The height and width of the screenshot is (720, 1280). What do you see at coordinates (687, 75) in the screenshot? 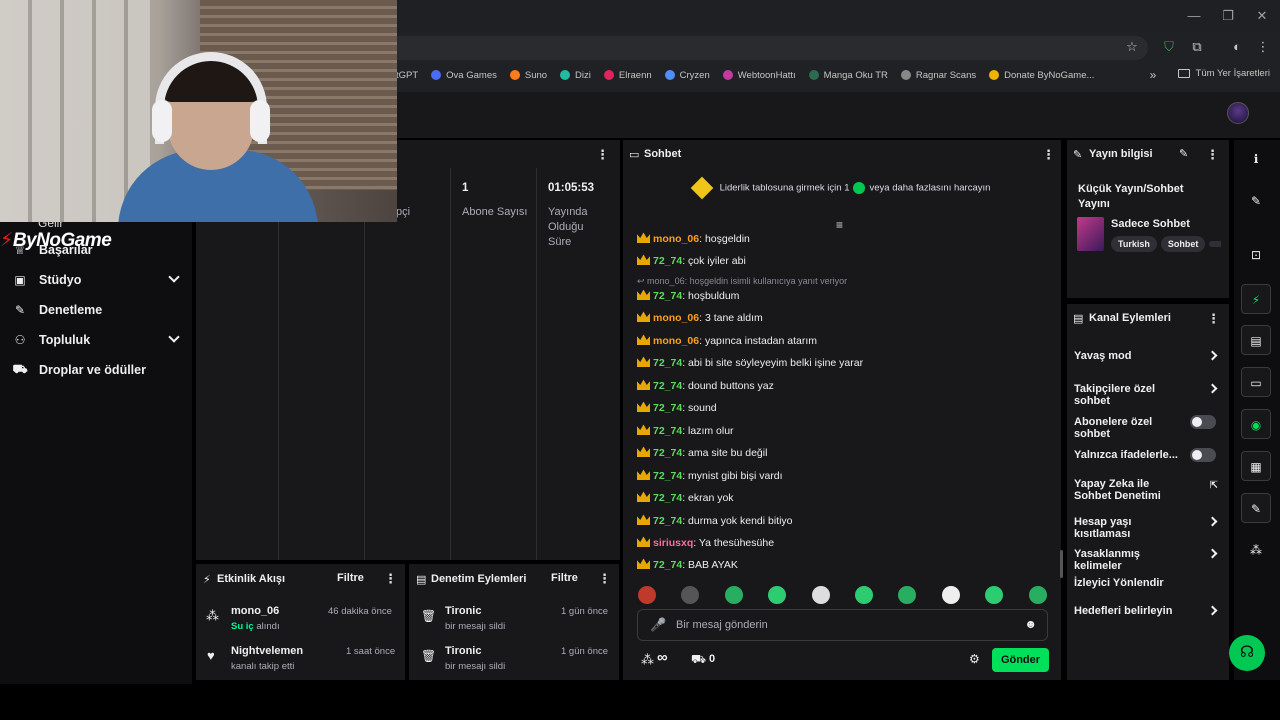
I see `bookmark-item: Cryzen` at bounding box center [687, 75].